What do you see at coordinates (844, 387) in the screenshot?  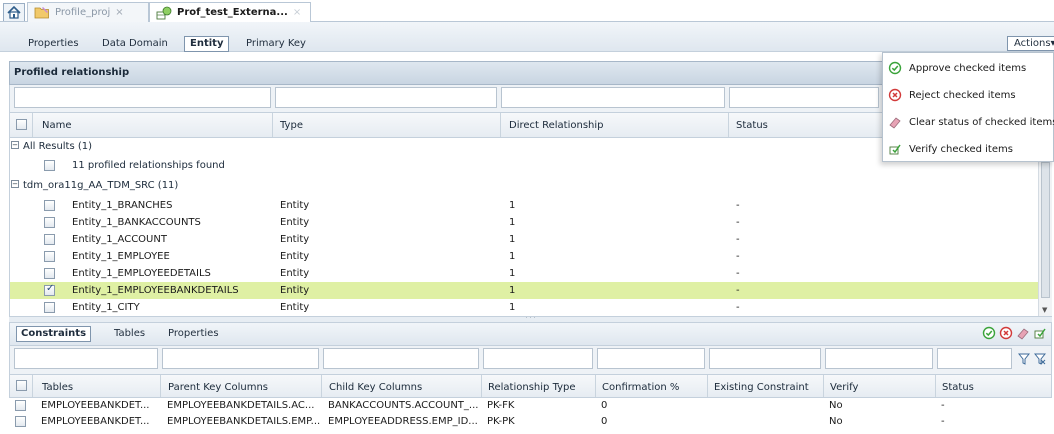 I see `column-verify: Verify` at bounding box center [844, 387].